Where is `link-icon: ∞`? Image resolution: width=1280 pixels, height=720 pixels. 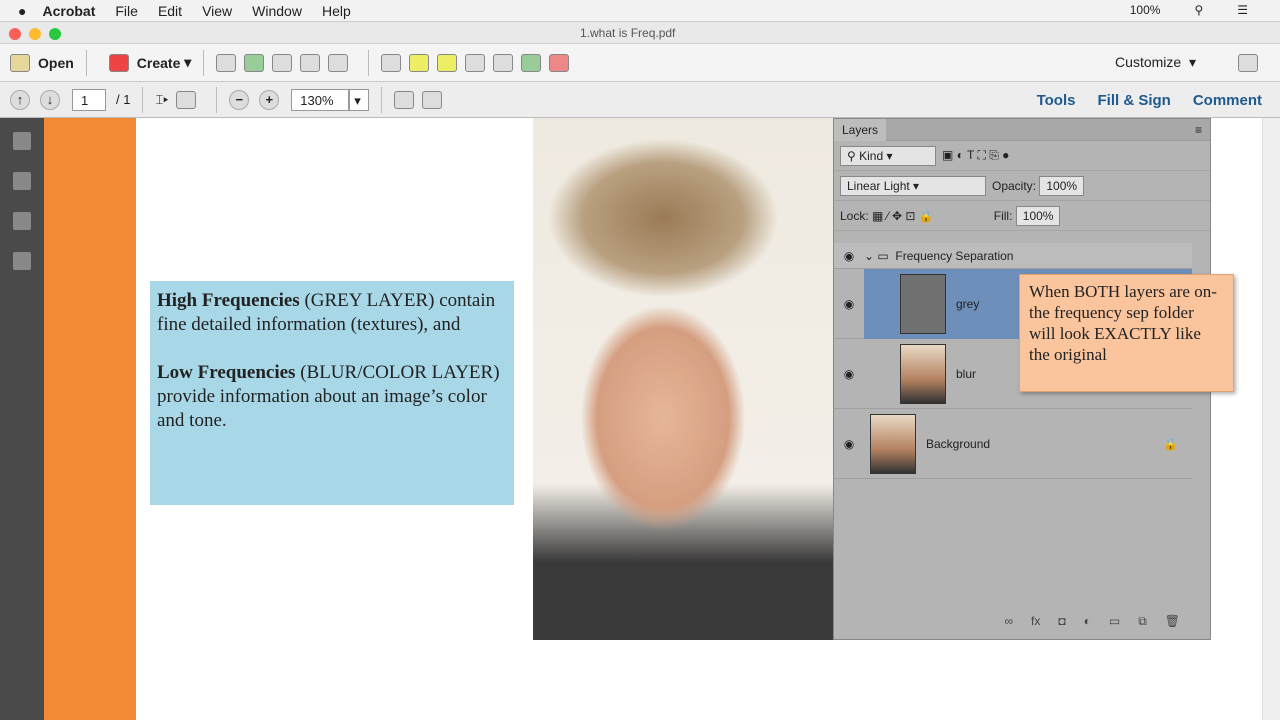 link-icon: ∞ is located at coordinates (1008, 621).